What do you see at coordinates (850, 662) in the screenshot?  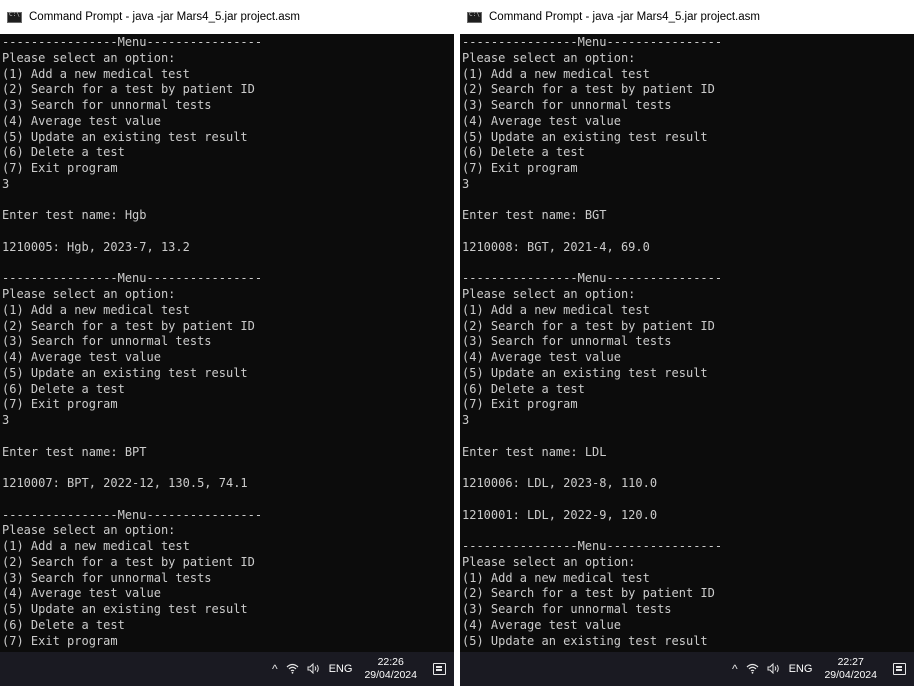 I see `clock-time: 22:27` at bounding box center [850, 662].